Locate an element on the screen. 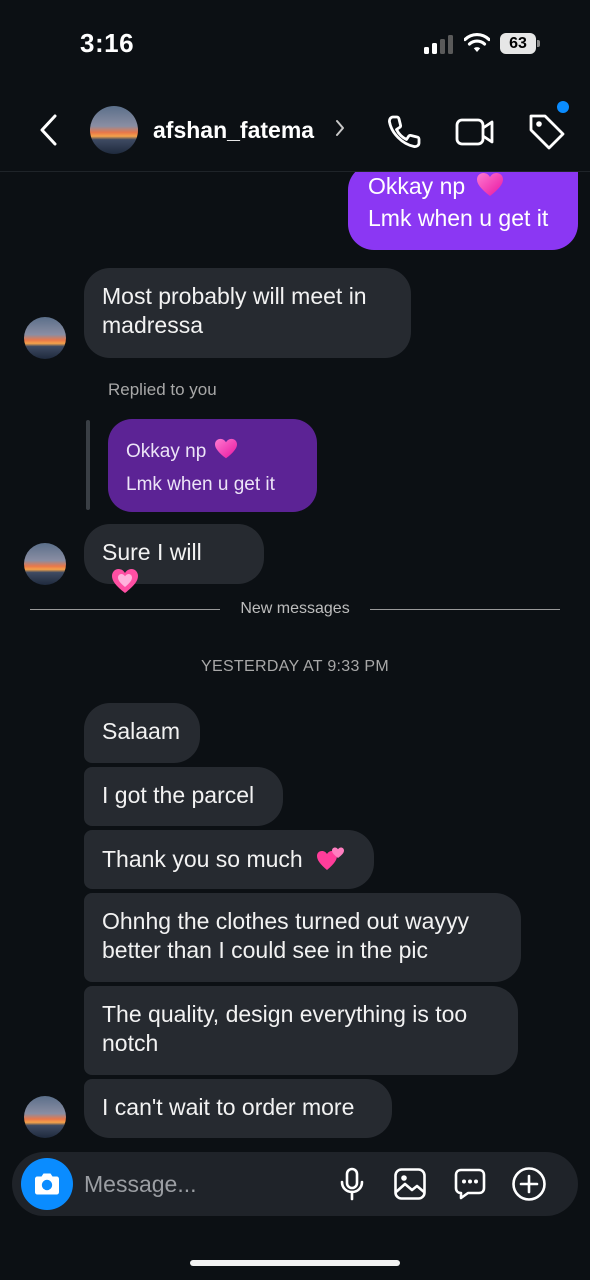 The image size is (590, 1280). add-button is located at coordinates (529, 1184).